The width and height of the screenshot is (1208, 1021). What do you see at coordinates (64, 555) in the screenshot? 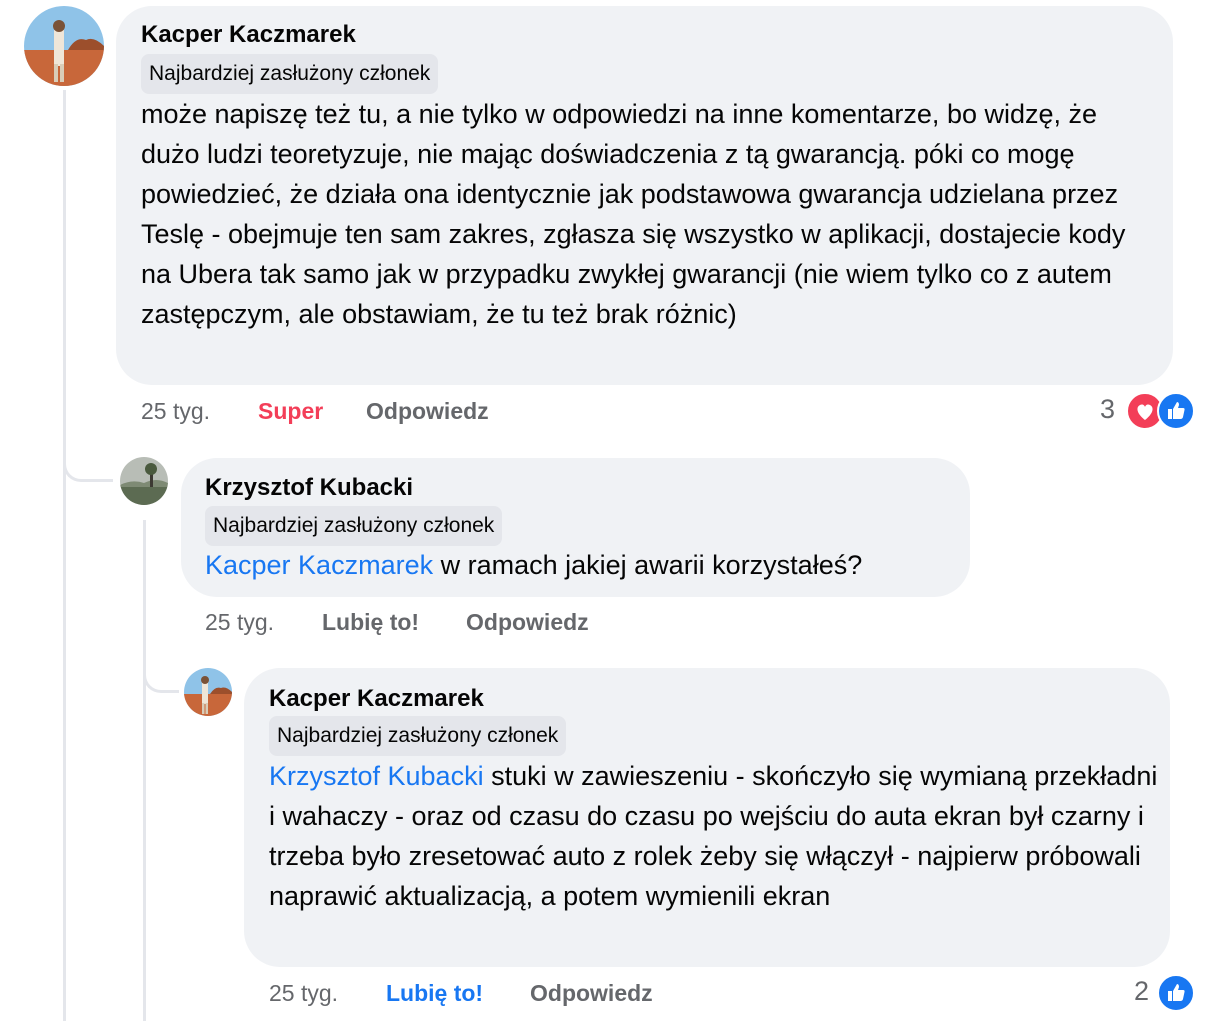
I see `thread-line-main` at bounding box center [64, 555].